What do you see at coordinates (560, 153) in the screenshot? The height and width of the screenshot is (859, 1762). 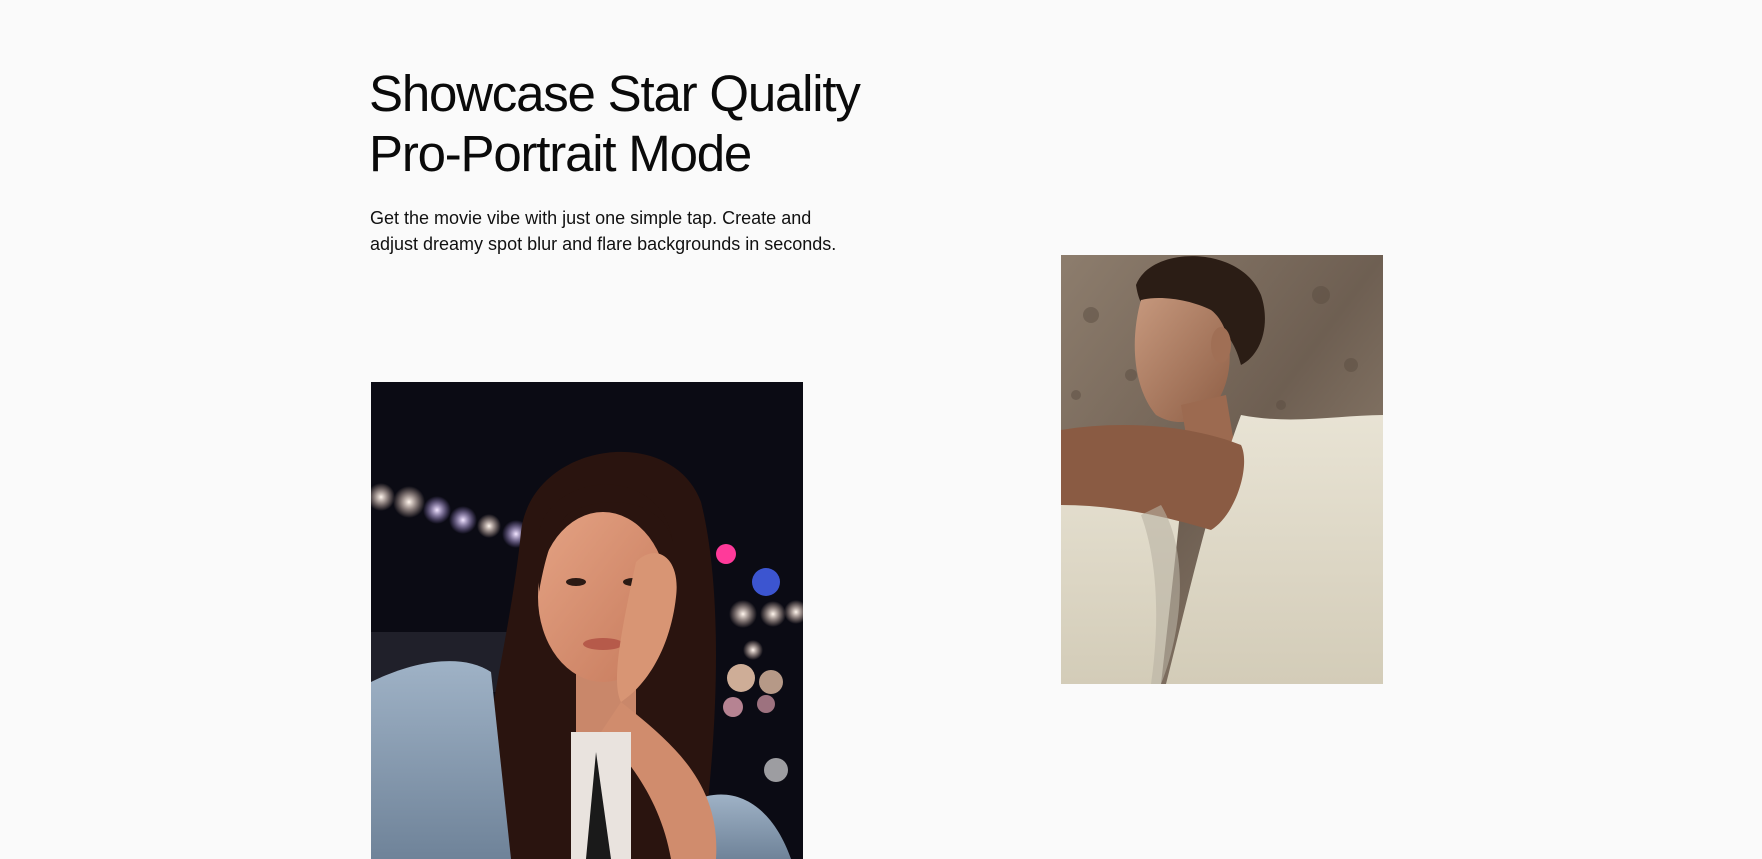 I see `title-line-2: Pro-Portrait Mode` at bounding box center [560, 153].